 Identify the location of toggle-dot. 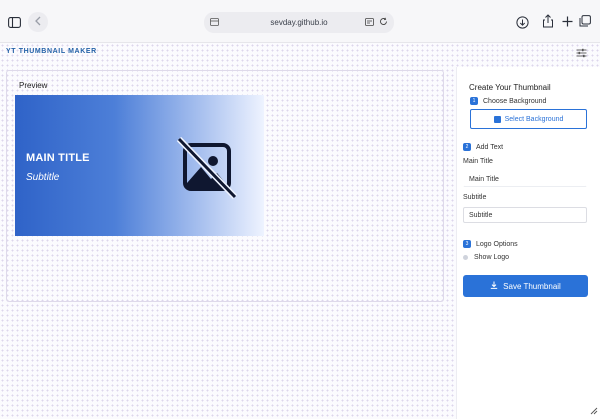
(465, 257).